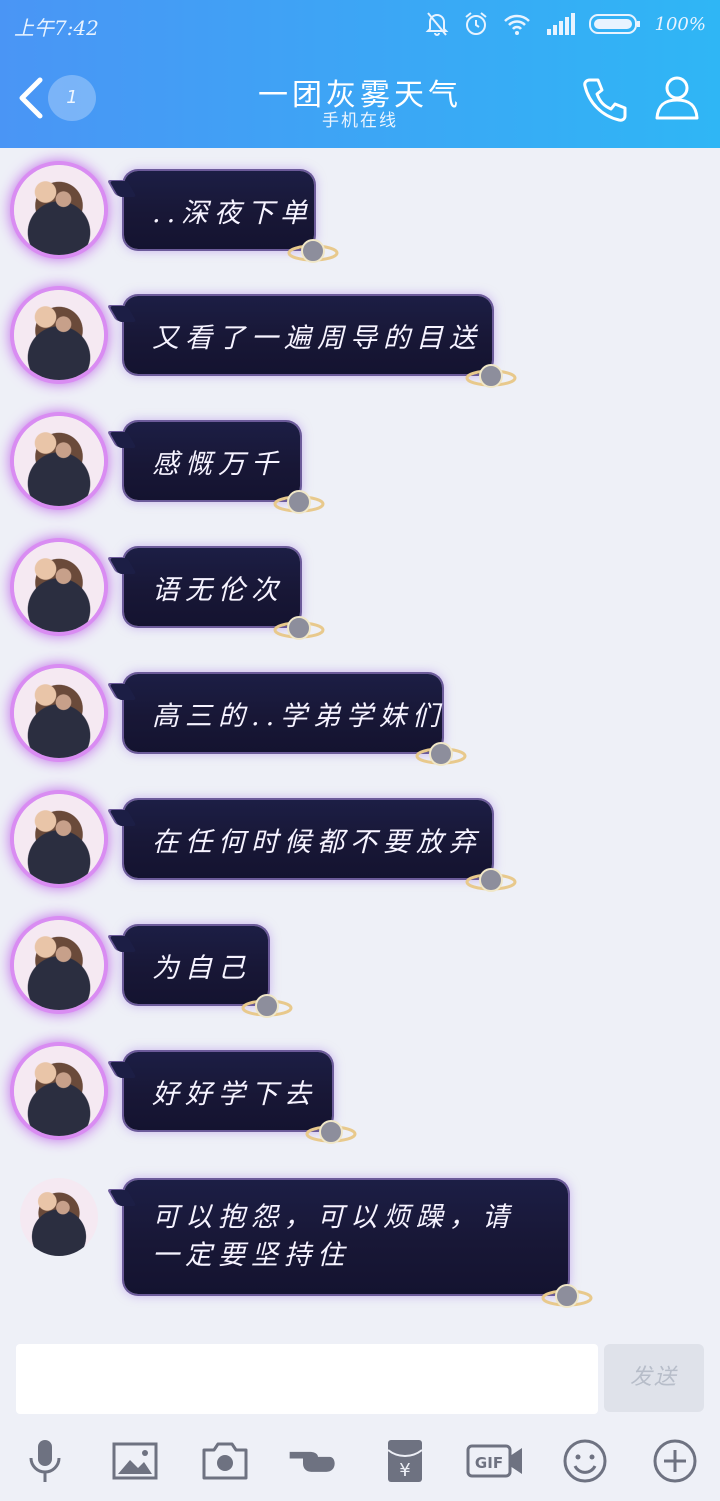 Image resolution: width=720 pixels, height=1501 pixels. What do you see at coordinates (313, 1461) in the screenshot?
I see `hongbao-hand-icon` at bounding box center [313, 1461].